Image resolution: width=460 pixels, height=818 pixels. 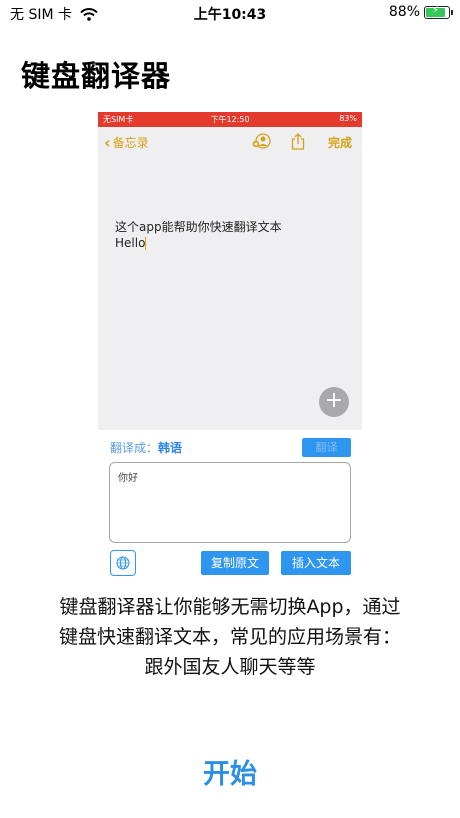 What do you see at coordinates (170, 448) in the screenshot?
I see `target-language: 韩语` at bounding box center [170, 448].